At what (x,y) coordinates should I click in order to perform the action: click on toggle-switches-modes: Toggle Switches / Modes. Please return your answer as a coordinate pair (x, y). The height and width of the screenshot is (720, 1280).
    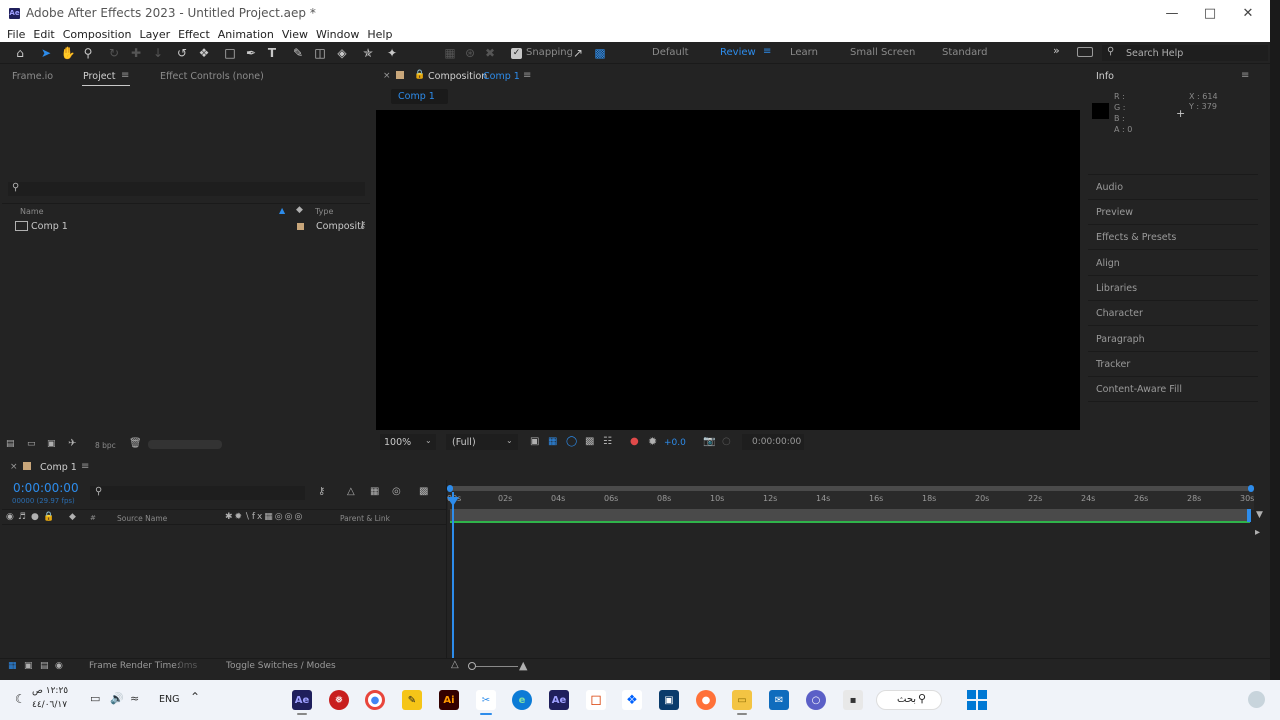
    Looking at the image, I should click on (281, 666).